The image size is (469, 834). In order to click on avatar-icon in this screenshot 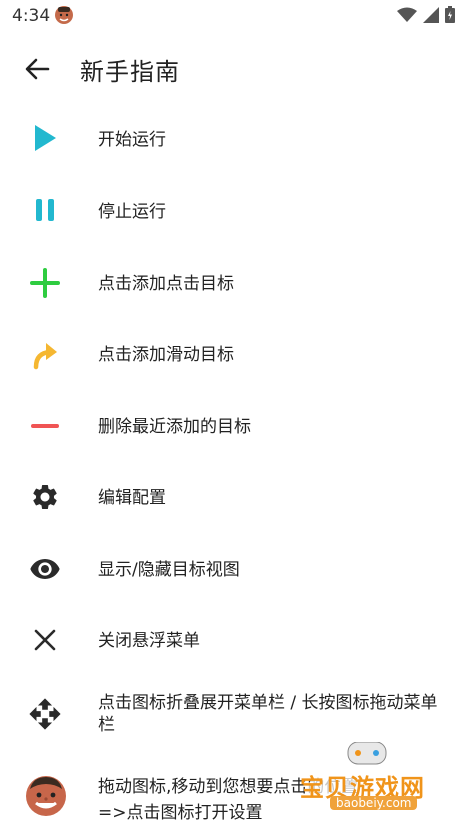, I will do `click(46, 796)`.